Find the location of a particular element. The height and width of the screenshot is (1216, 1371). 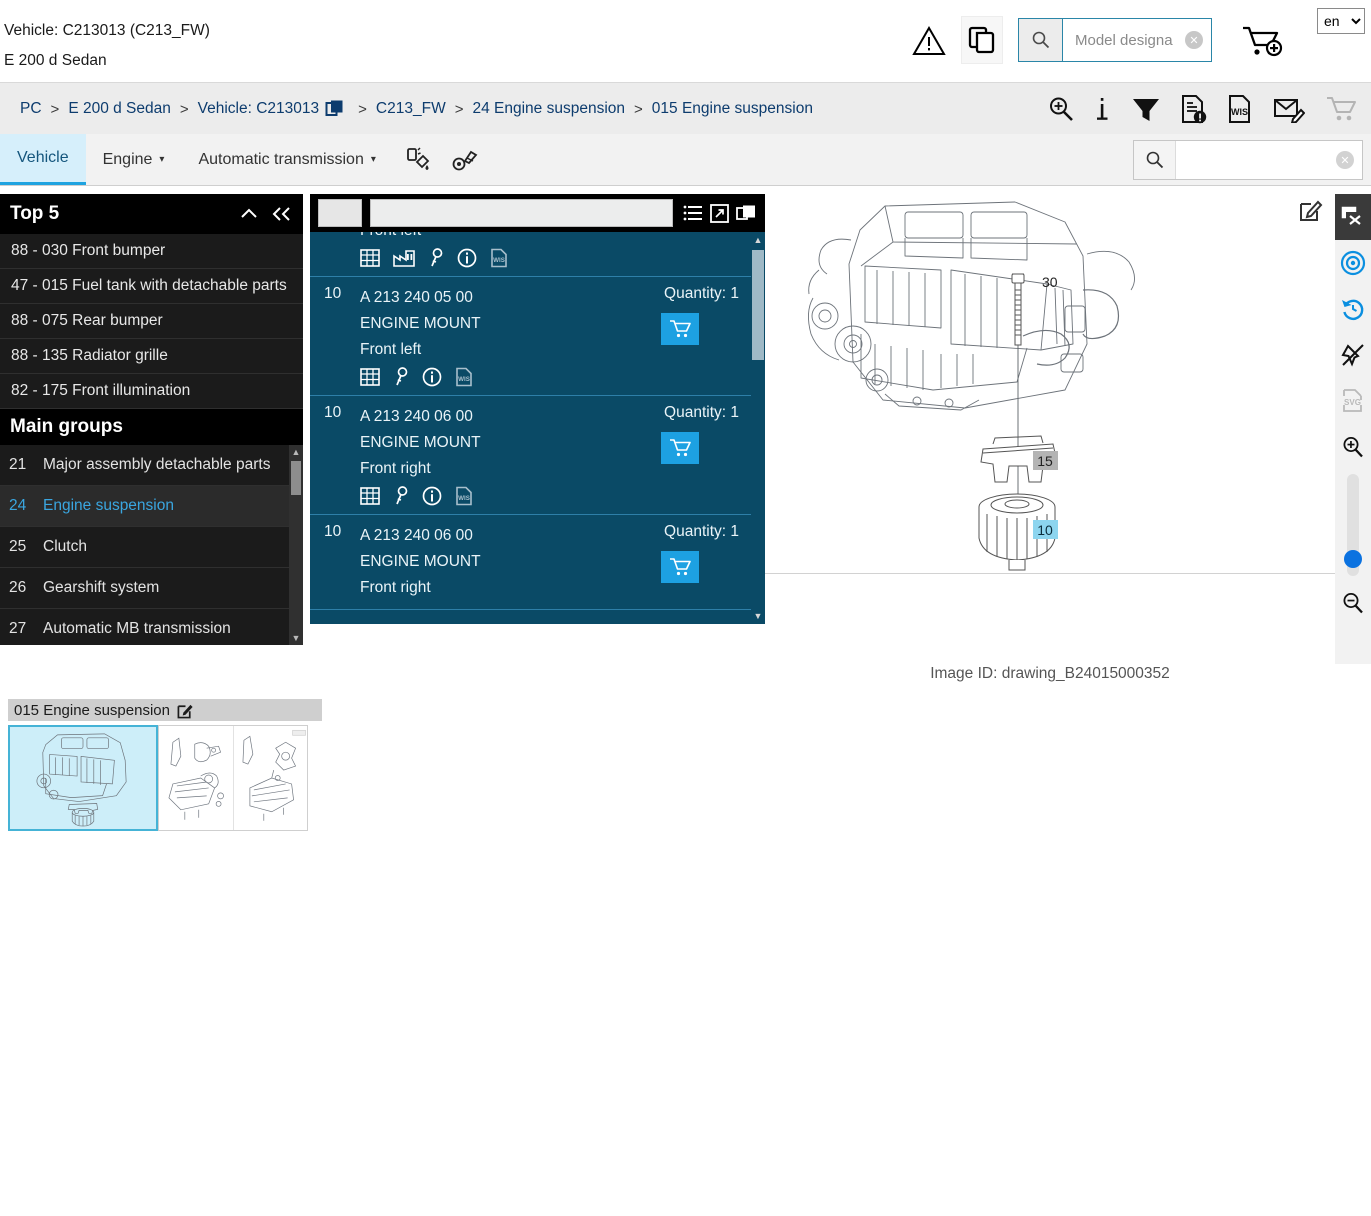

parts-filter-input is located at coordinates (521, 213).